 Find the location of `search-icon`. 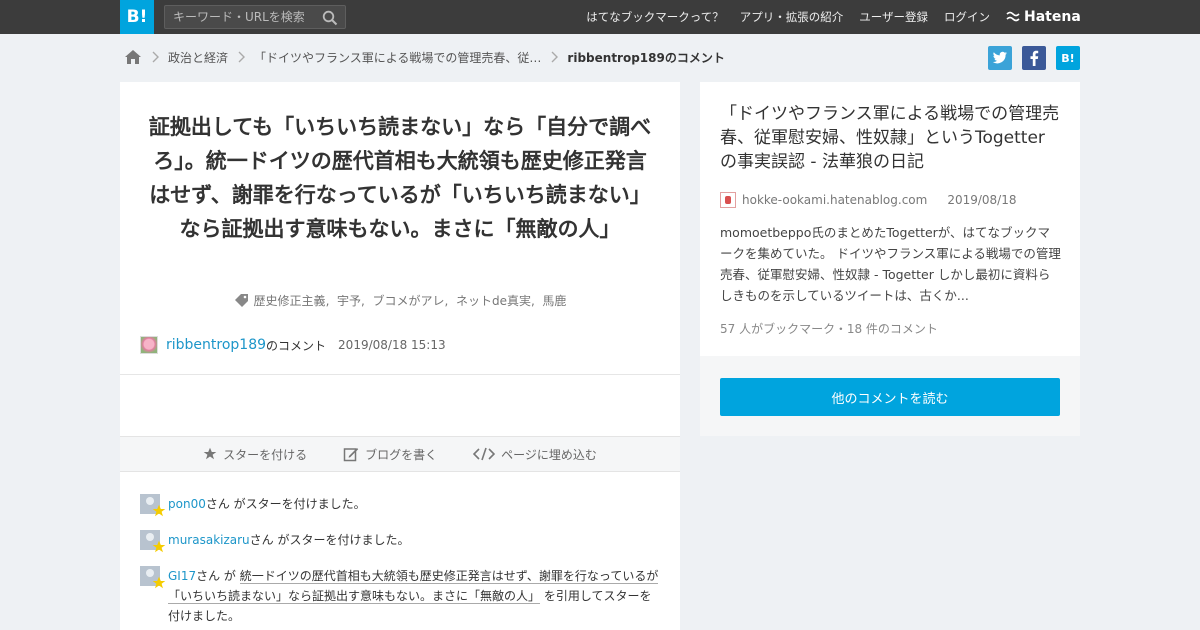

search-icon is located at coordinates (330, 18).